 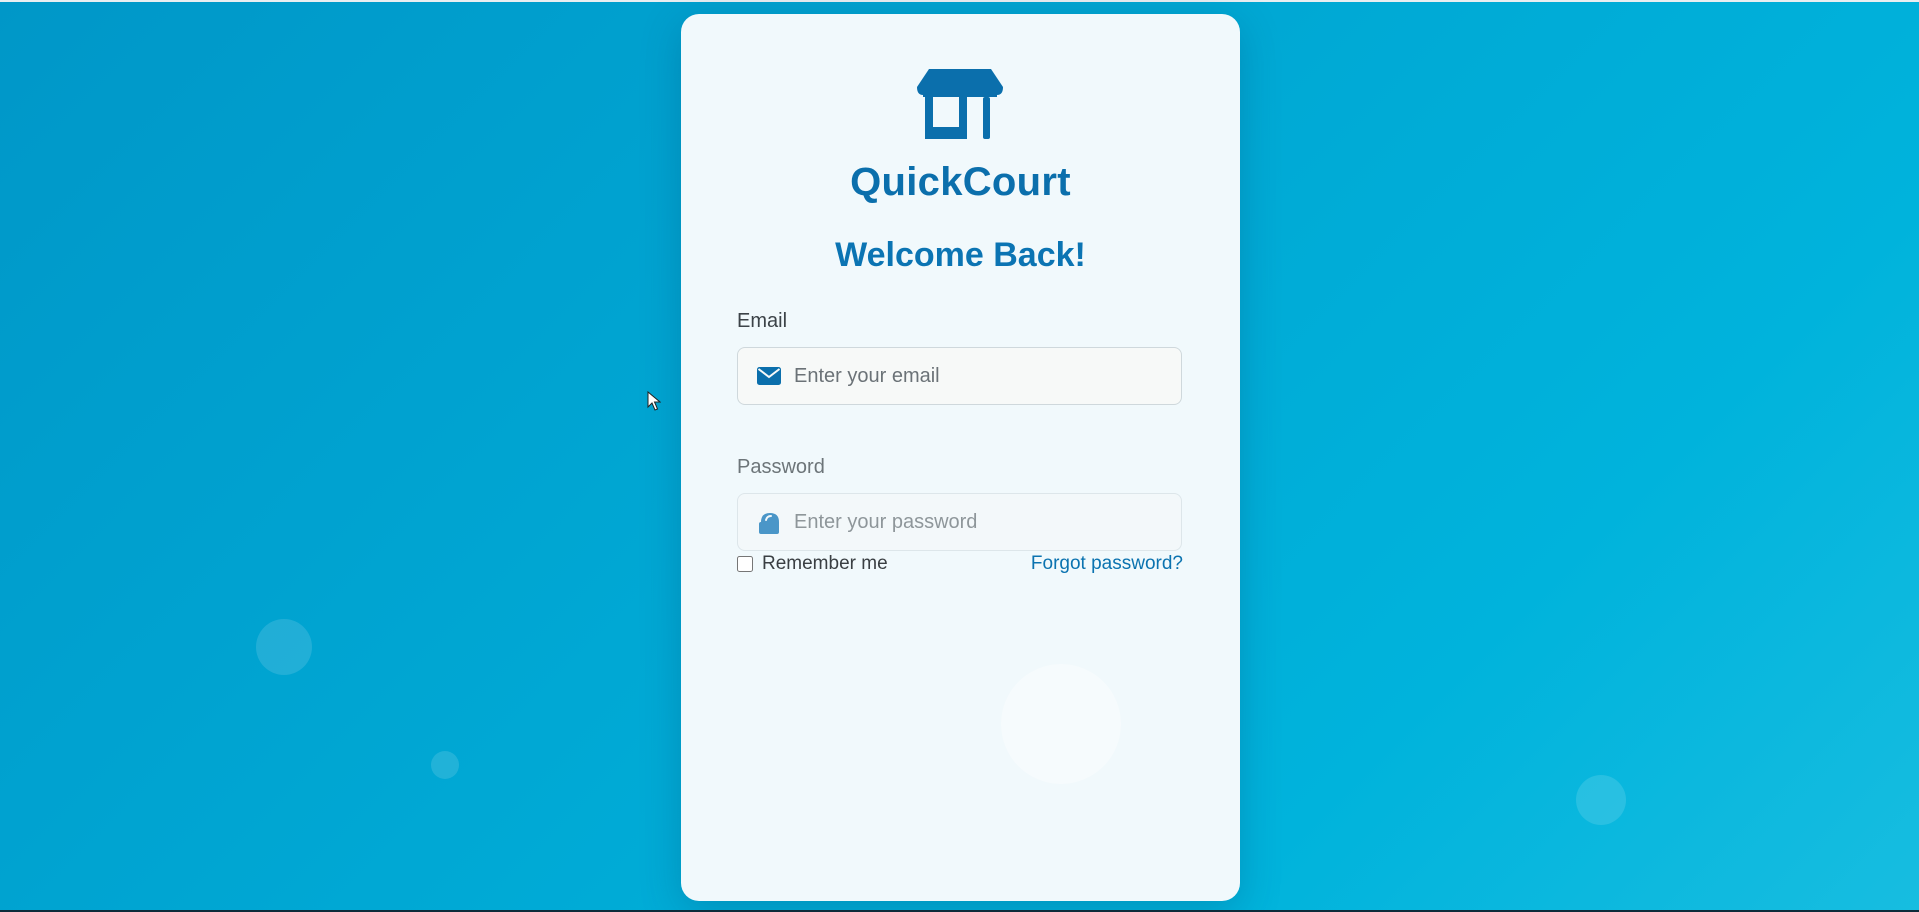 I want to click on email-field-container, so click(x=959, y=376).